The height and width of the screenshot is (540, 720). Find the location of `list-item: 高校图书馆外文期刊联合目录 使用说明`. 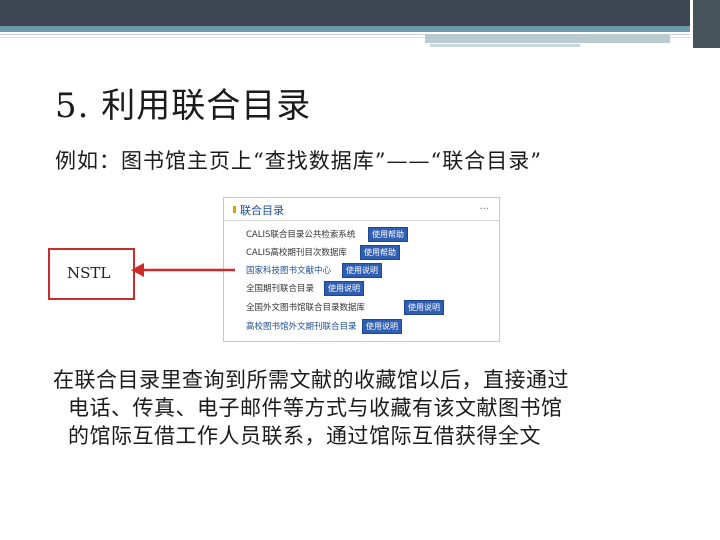

list-item: 高校图书馆外文期刊联合目录 使用说明 is located at coordinates (361, 327).